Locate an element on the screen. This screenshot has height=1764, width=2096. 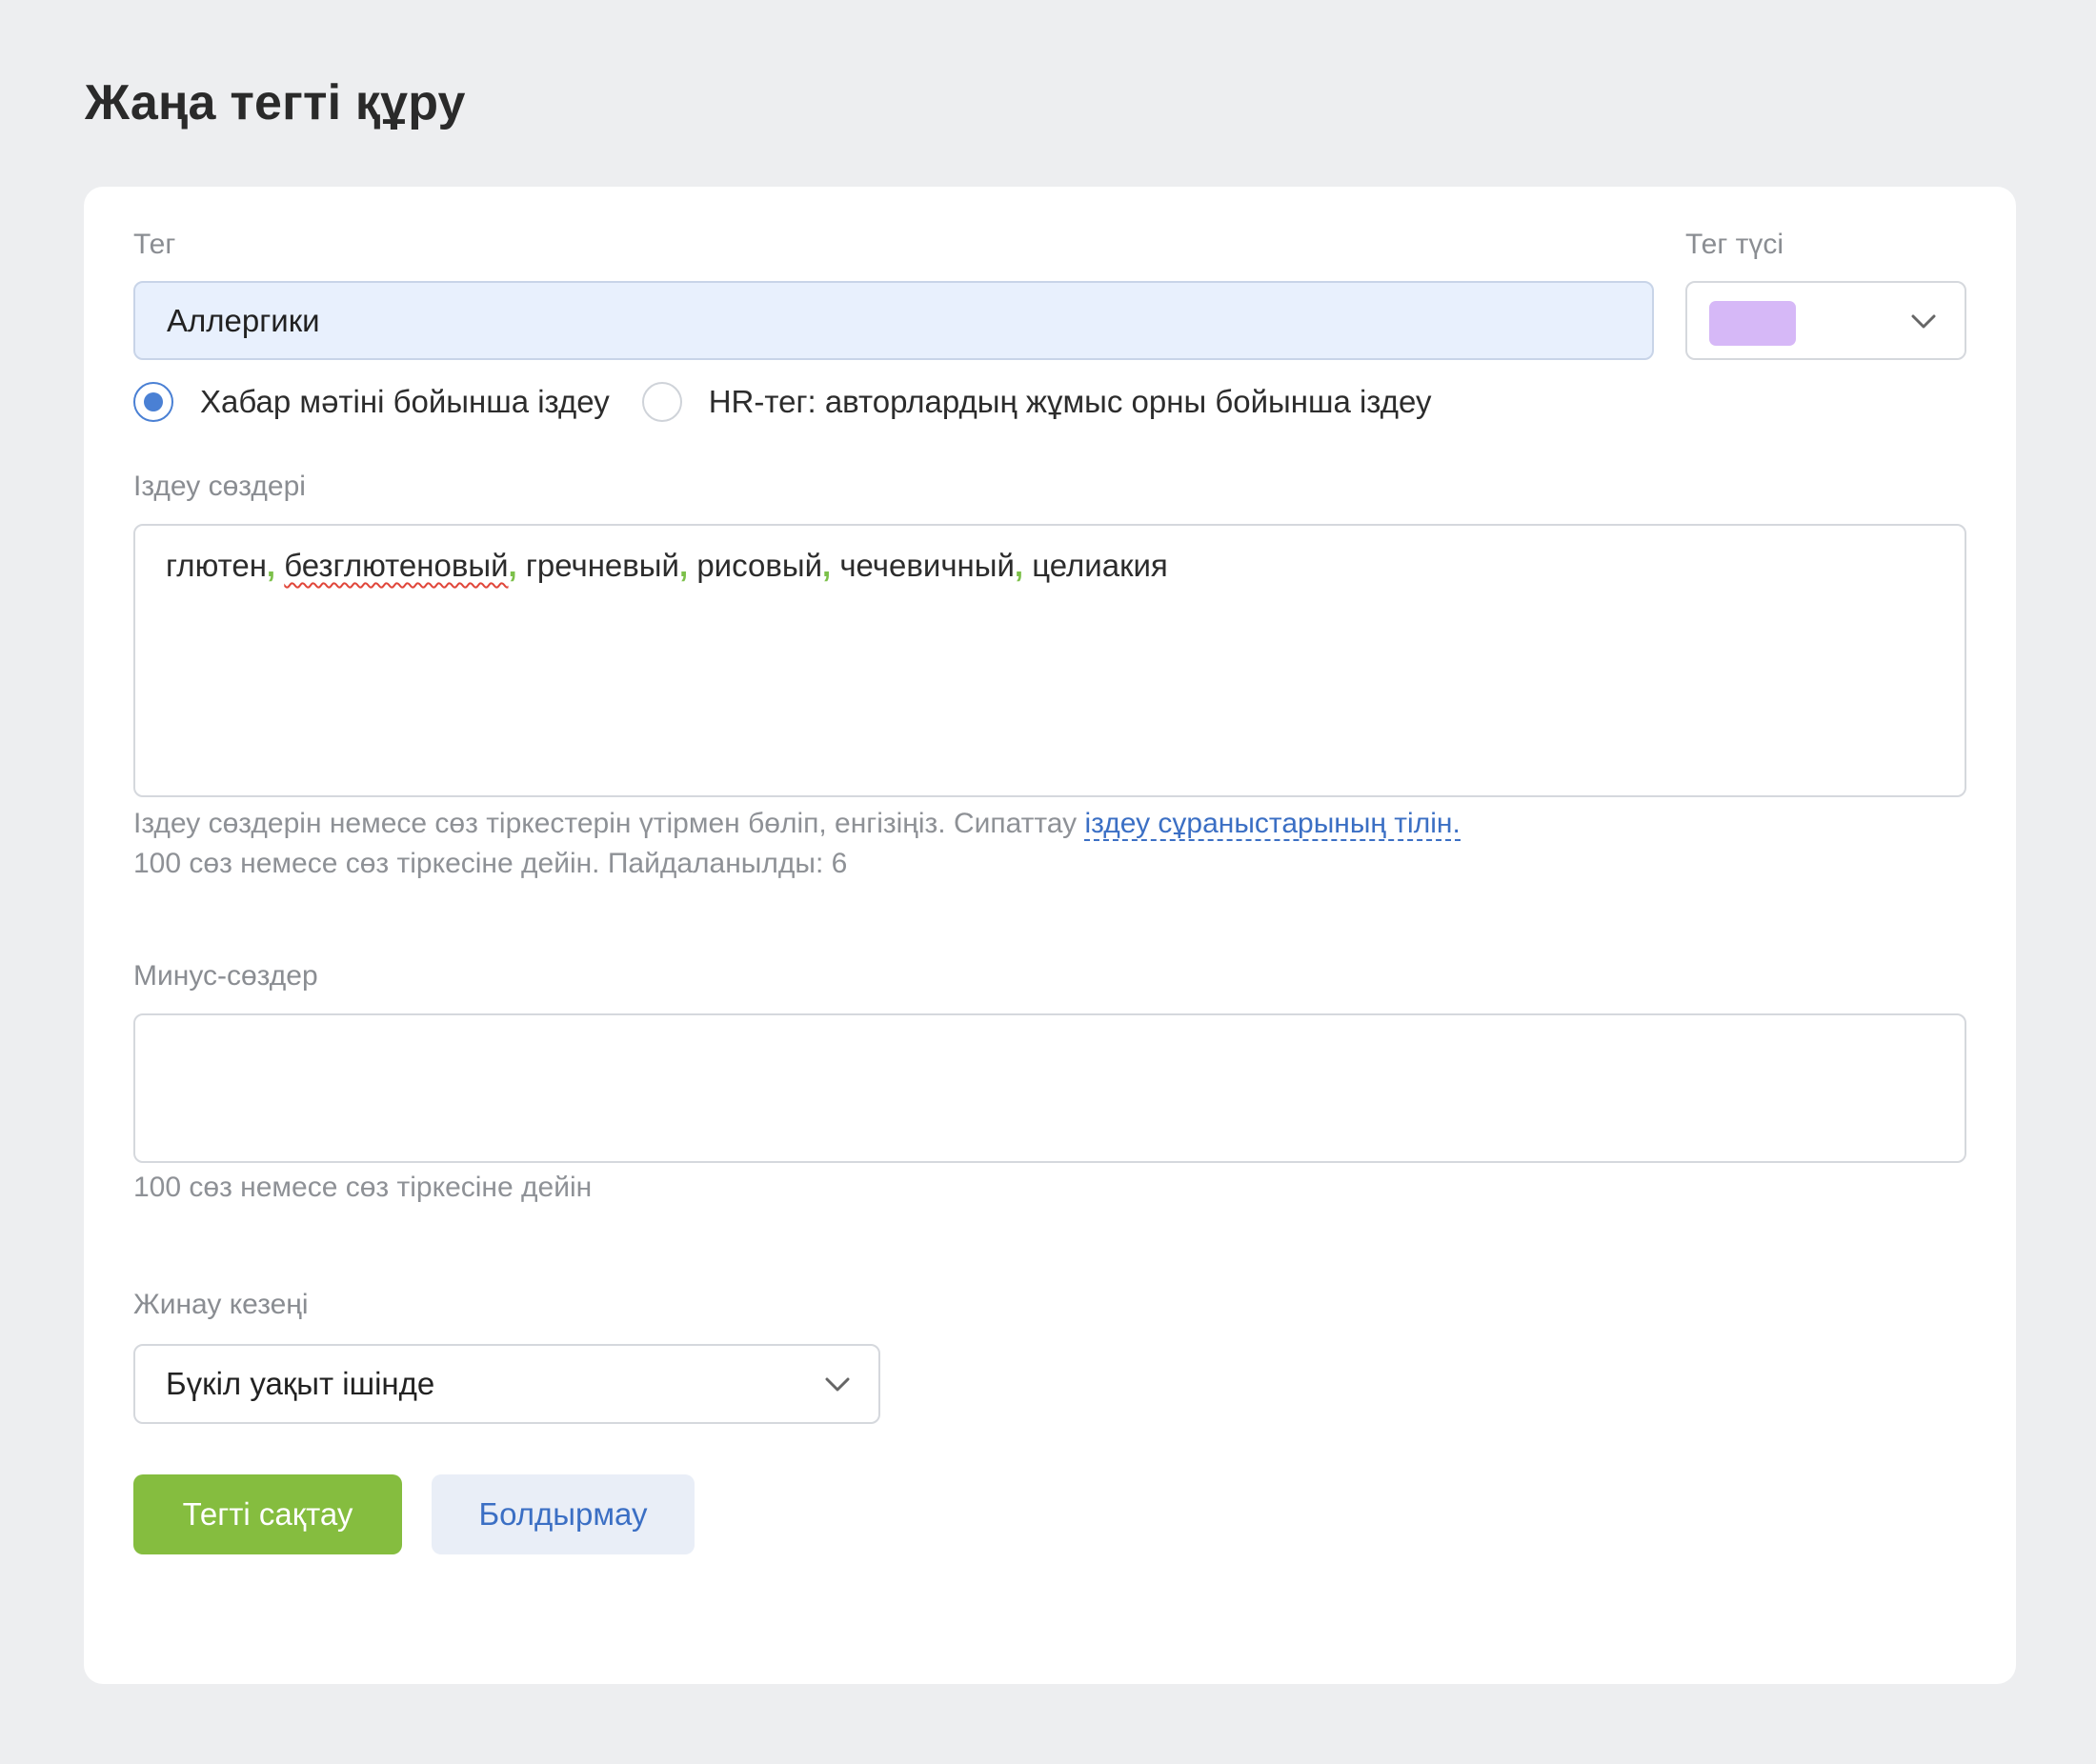
cancel-button: Болдырмау is located at coordinates (563, 1514).